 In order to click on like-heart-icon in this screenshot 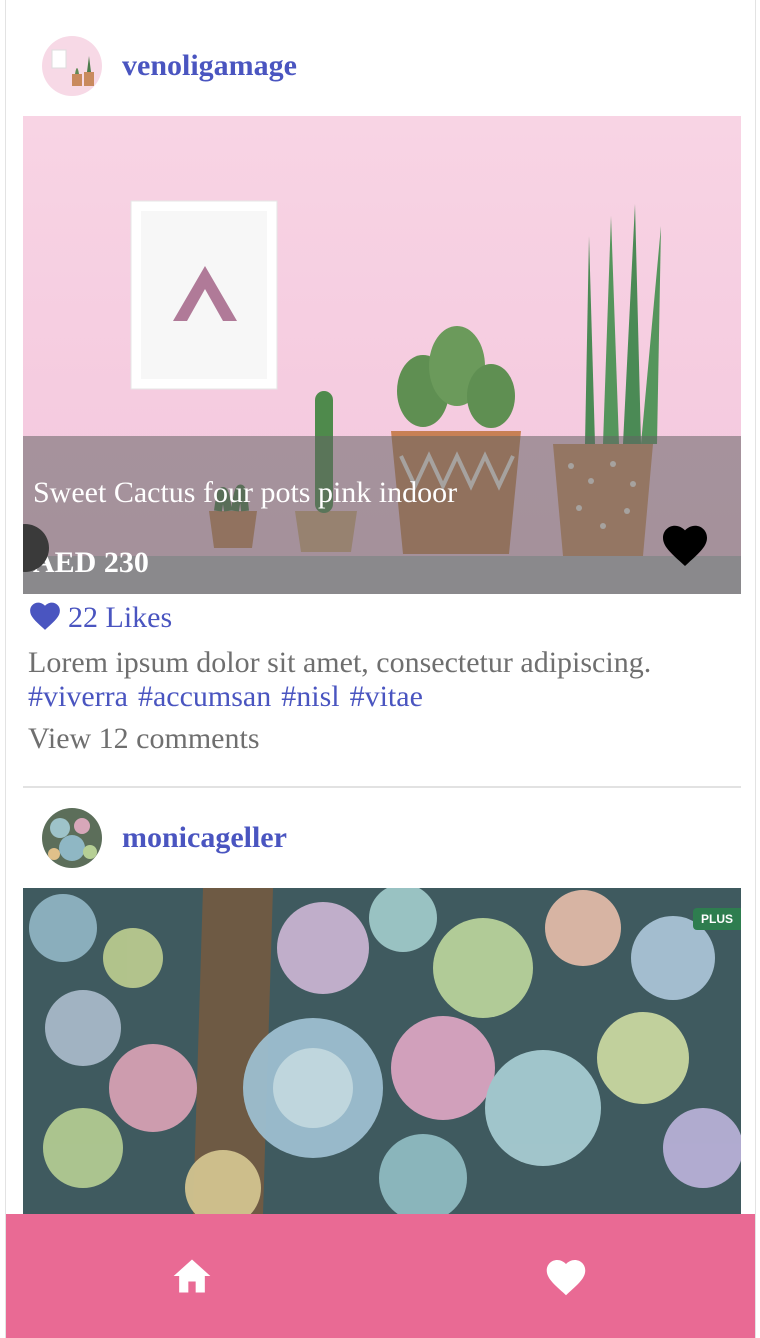, I will do `click(45, 617)`.